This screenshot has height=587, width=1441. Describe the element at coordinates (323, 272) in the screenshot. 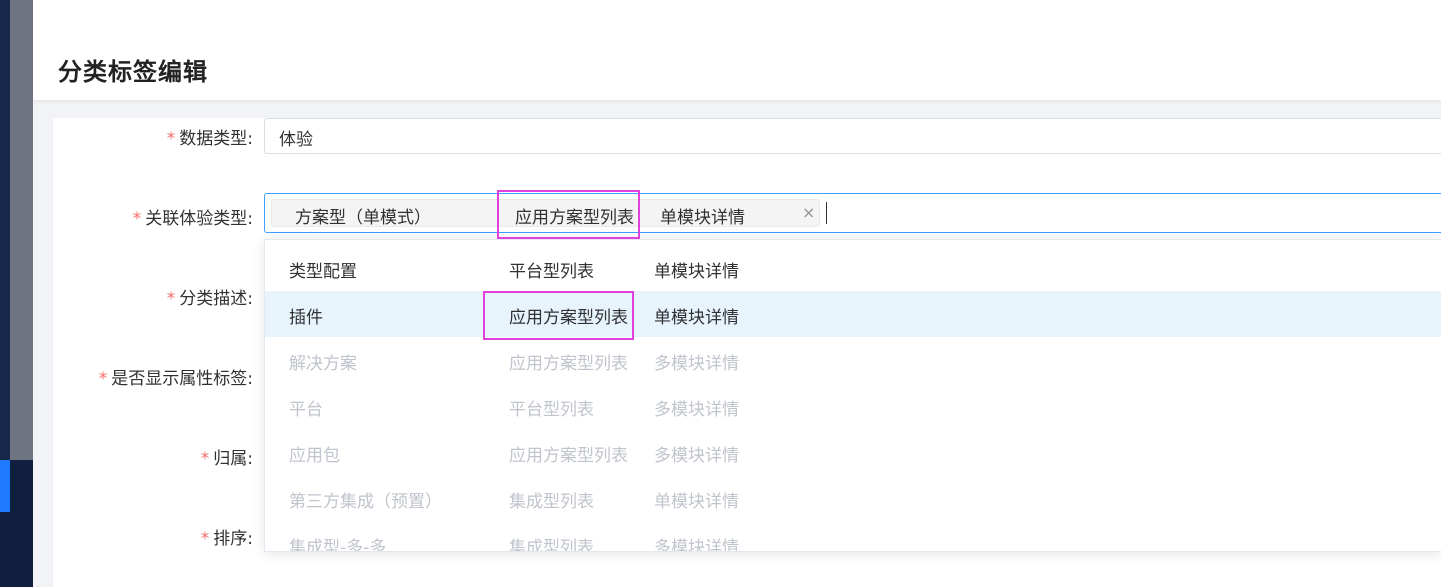

I see `option-name: 类型配置` at that location.